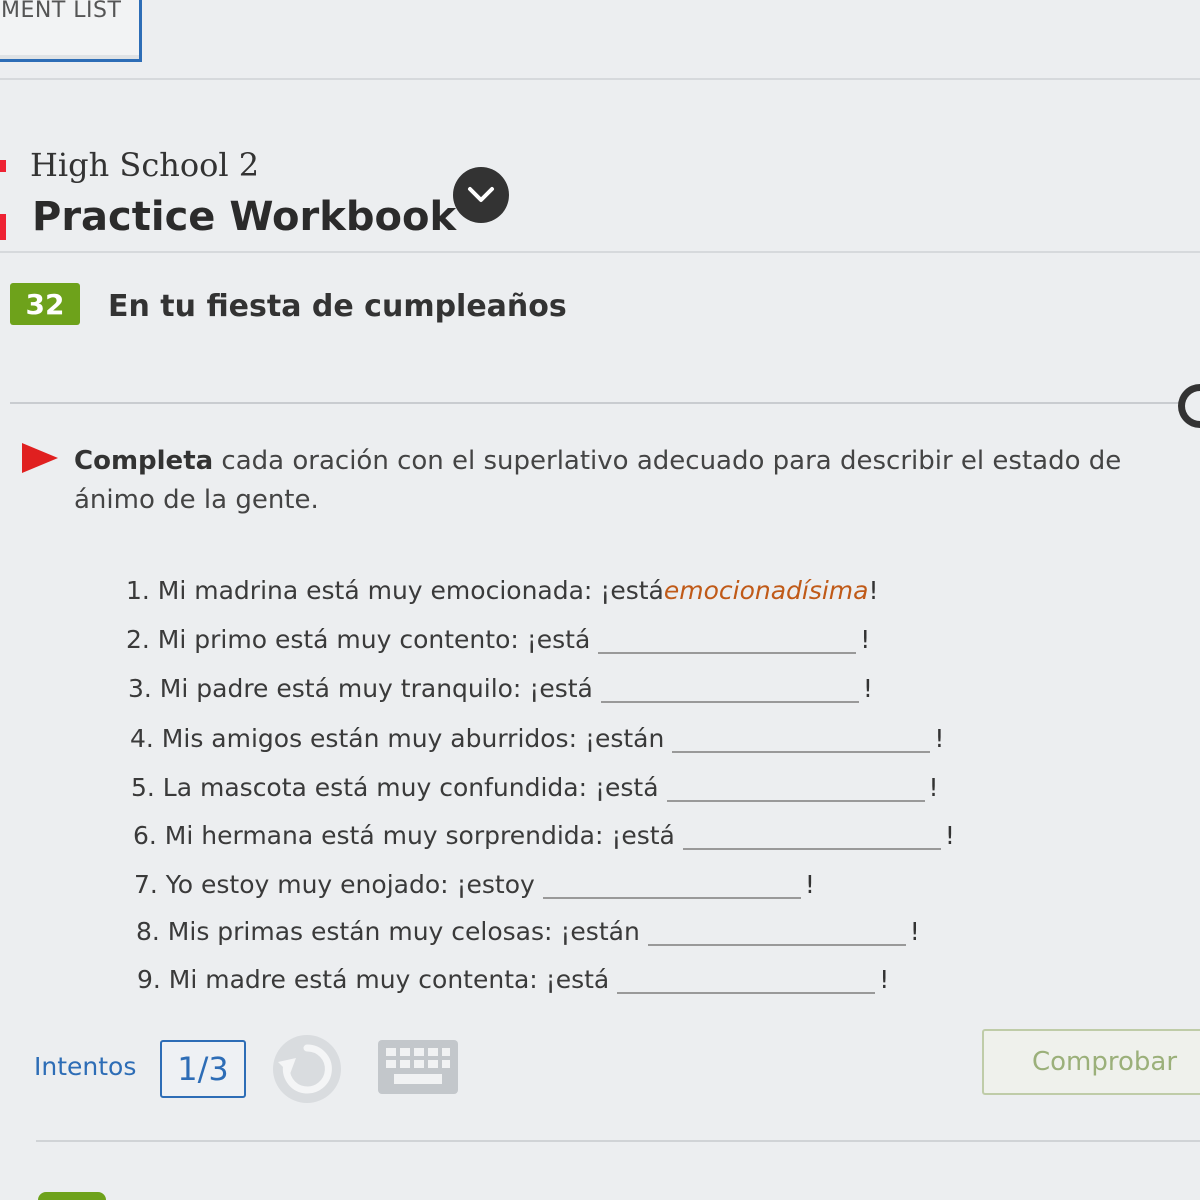 Image resolution: width=1200 pixels, height=1200 pixels. Describe the element at coordinates (1091, 1062) in the screenshot. I see `check-button: Comprobar` at that location.